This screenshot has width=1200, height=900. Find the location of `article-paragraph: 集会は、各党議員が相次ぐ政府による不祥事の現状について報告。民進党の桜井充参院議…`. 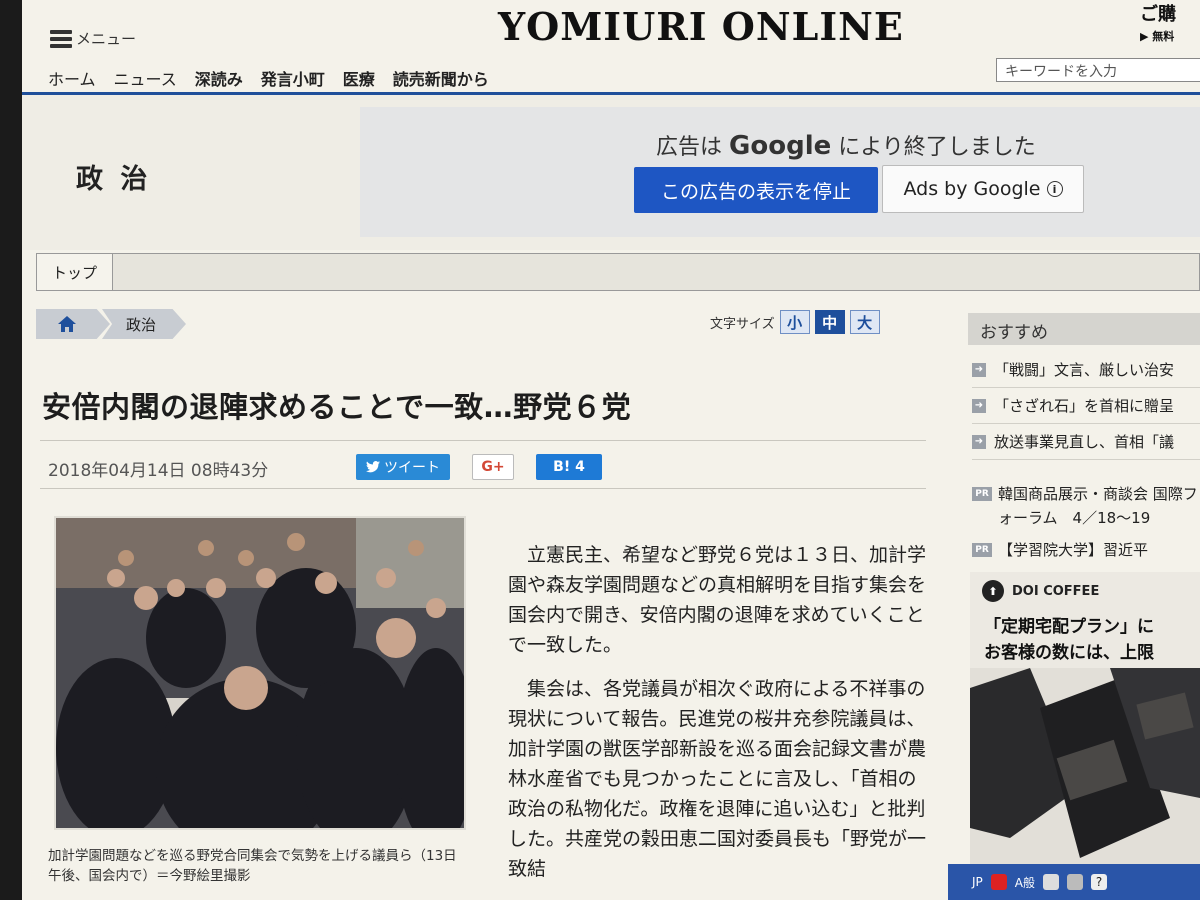

article-paragraph: 集会は、各党議員が相次ぐ政府による不祥事の現状について報告。民進党の桜井充参院議… is located at coordinates (717, 779).